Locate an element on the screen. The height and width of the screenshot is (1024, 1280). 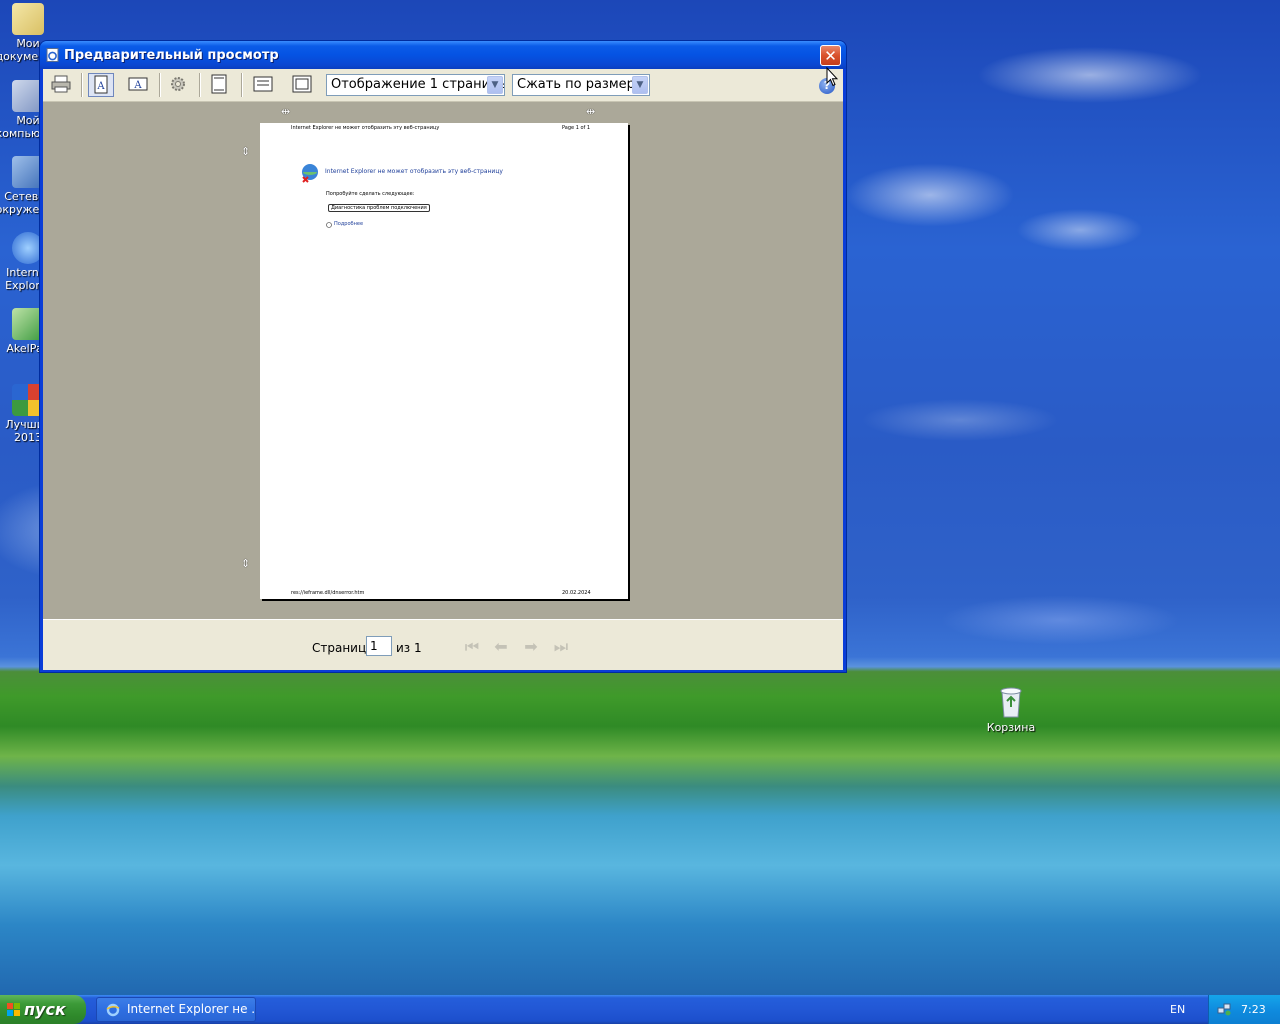
taskbar: пуск Internet Explorer не ... EN 7:23 is located at coordinates (640, 1009).